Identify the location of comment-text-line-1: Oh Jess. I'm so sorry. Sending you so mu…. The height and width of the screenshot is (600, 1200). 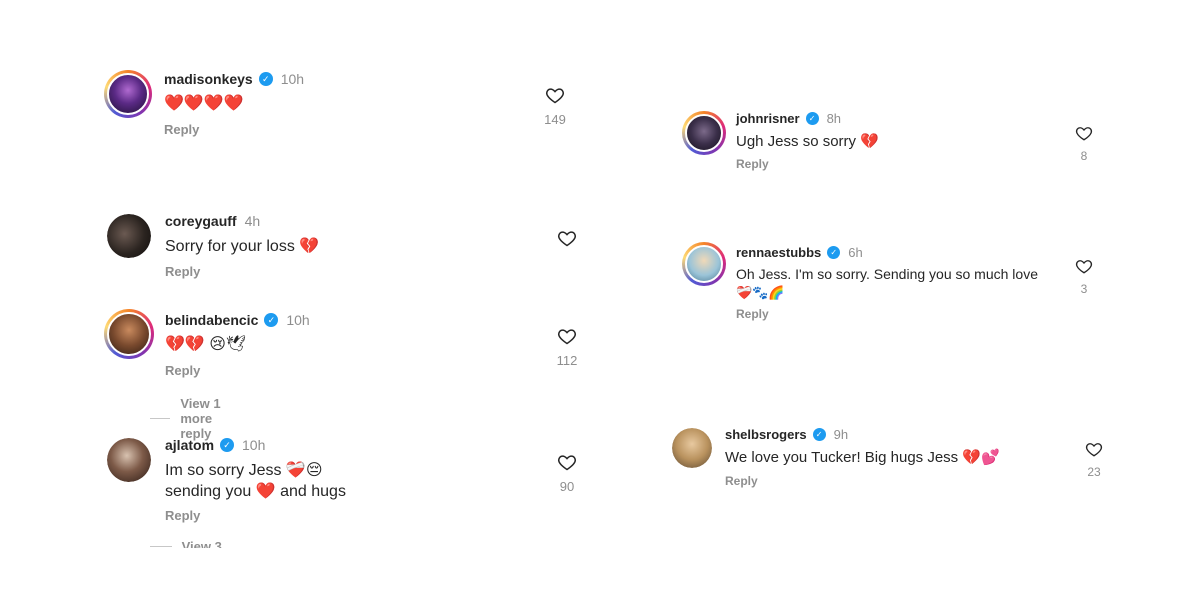
(887, 274).